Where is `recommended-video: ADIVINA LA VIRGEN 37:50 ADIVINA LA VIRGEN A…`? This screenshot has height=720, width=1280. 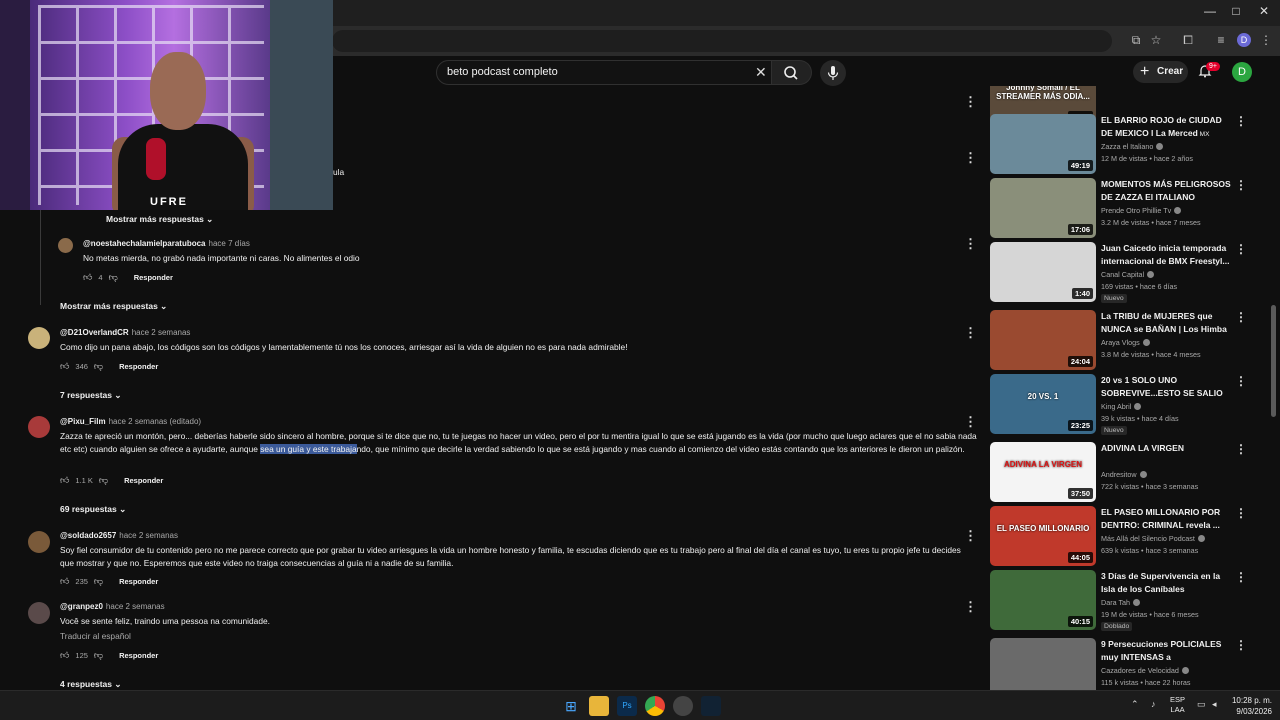 recommended-video: ADIVINA LA VIRGEN 37:50 ADIVINA LA VIRGEN A… is located at coordinates (1125, 474).